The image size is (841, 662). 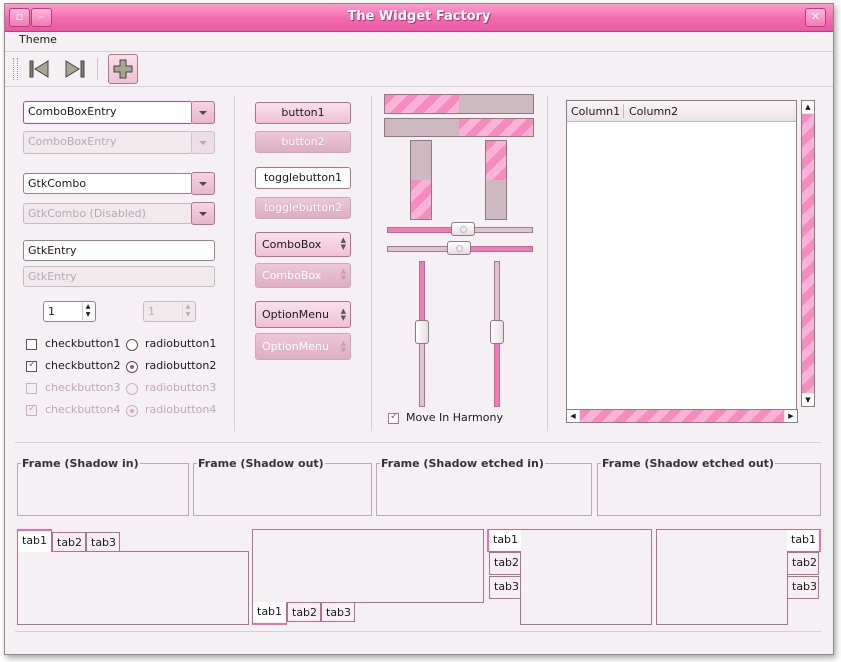 I want to click on notebook-top-tab1: tab1, so click(x=34, y=540).